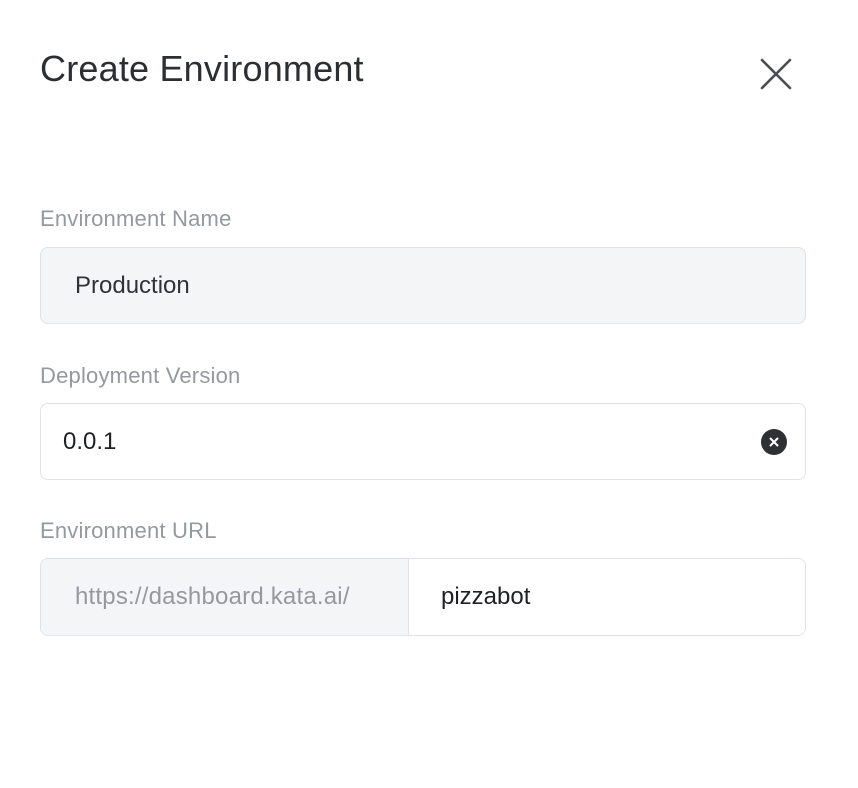  Describe the element at coordinates (136, 218) in the screenshot. I see `environment-name-label: Environment Name` at that location.